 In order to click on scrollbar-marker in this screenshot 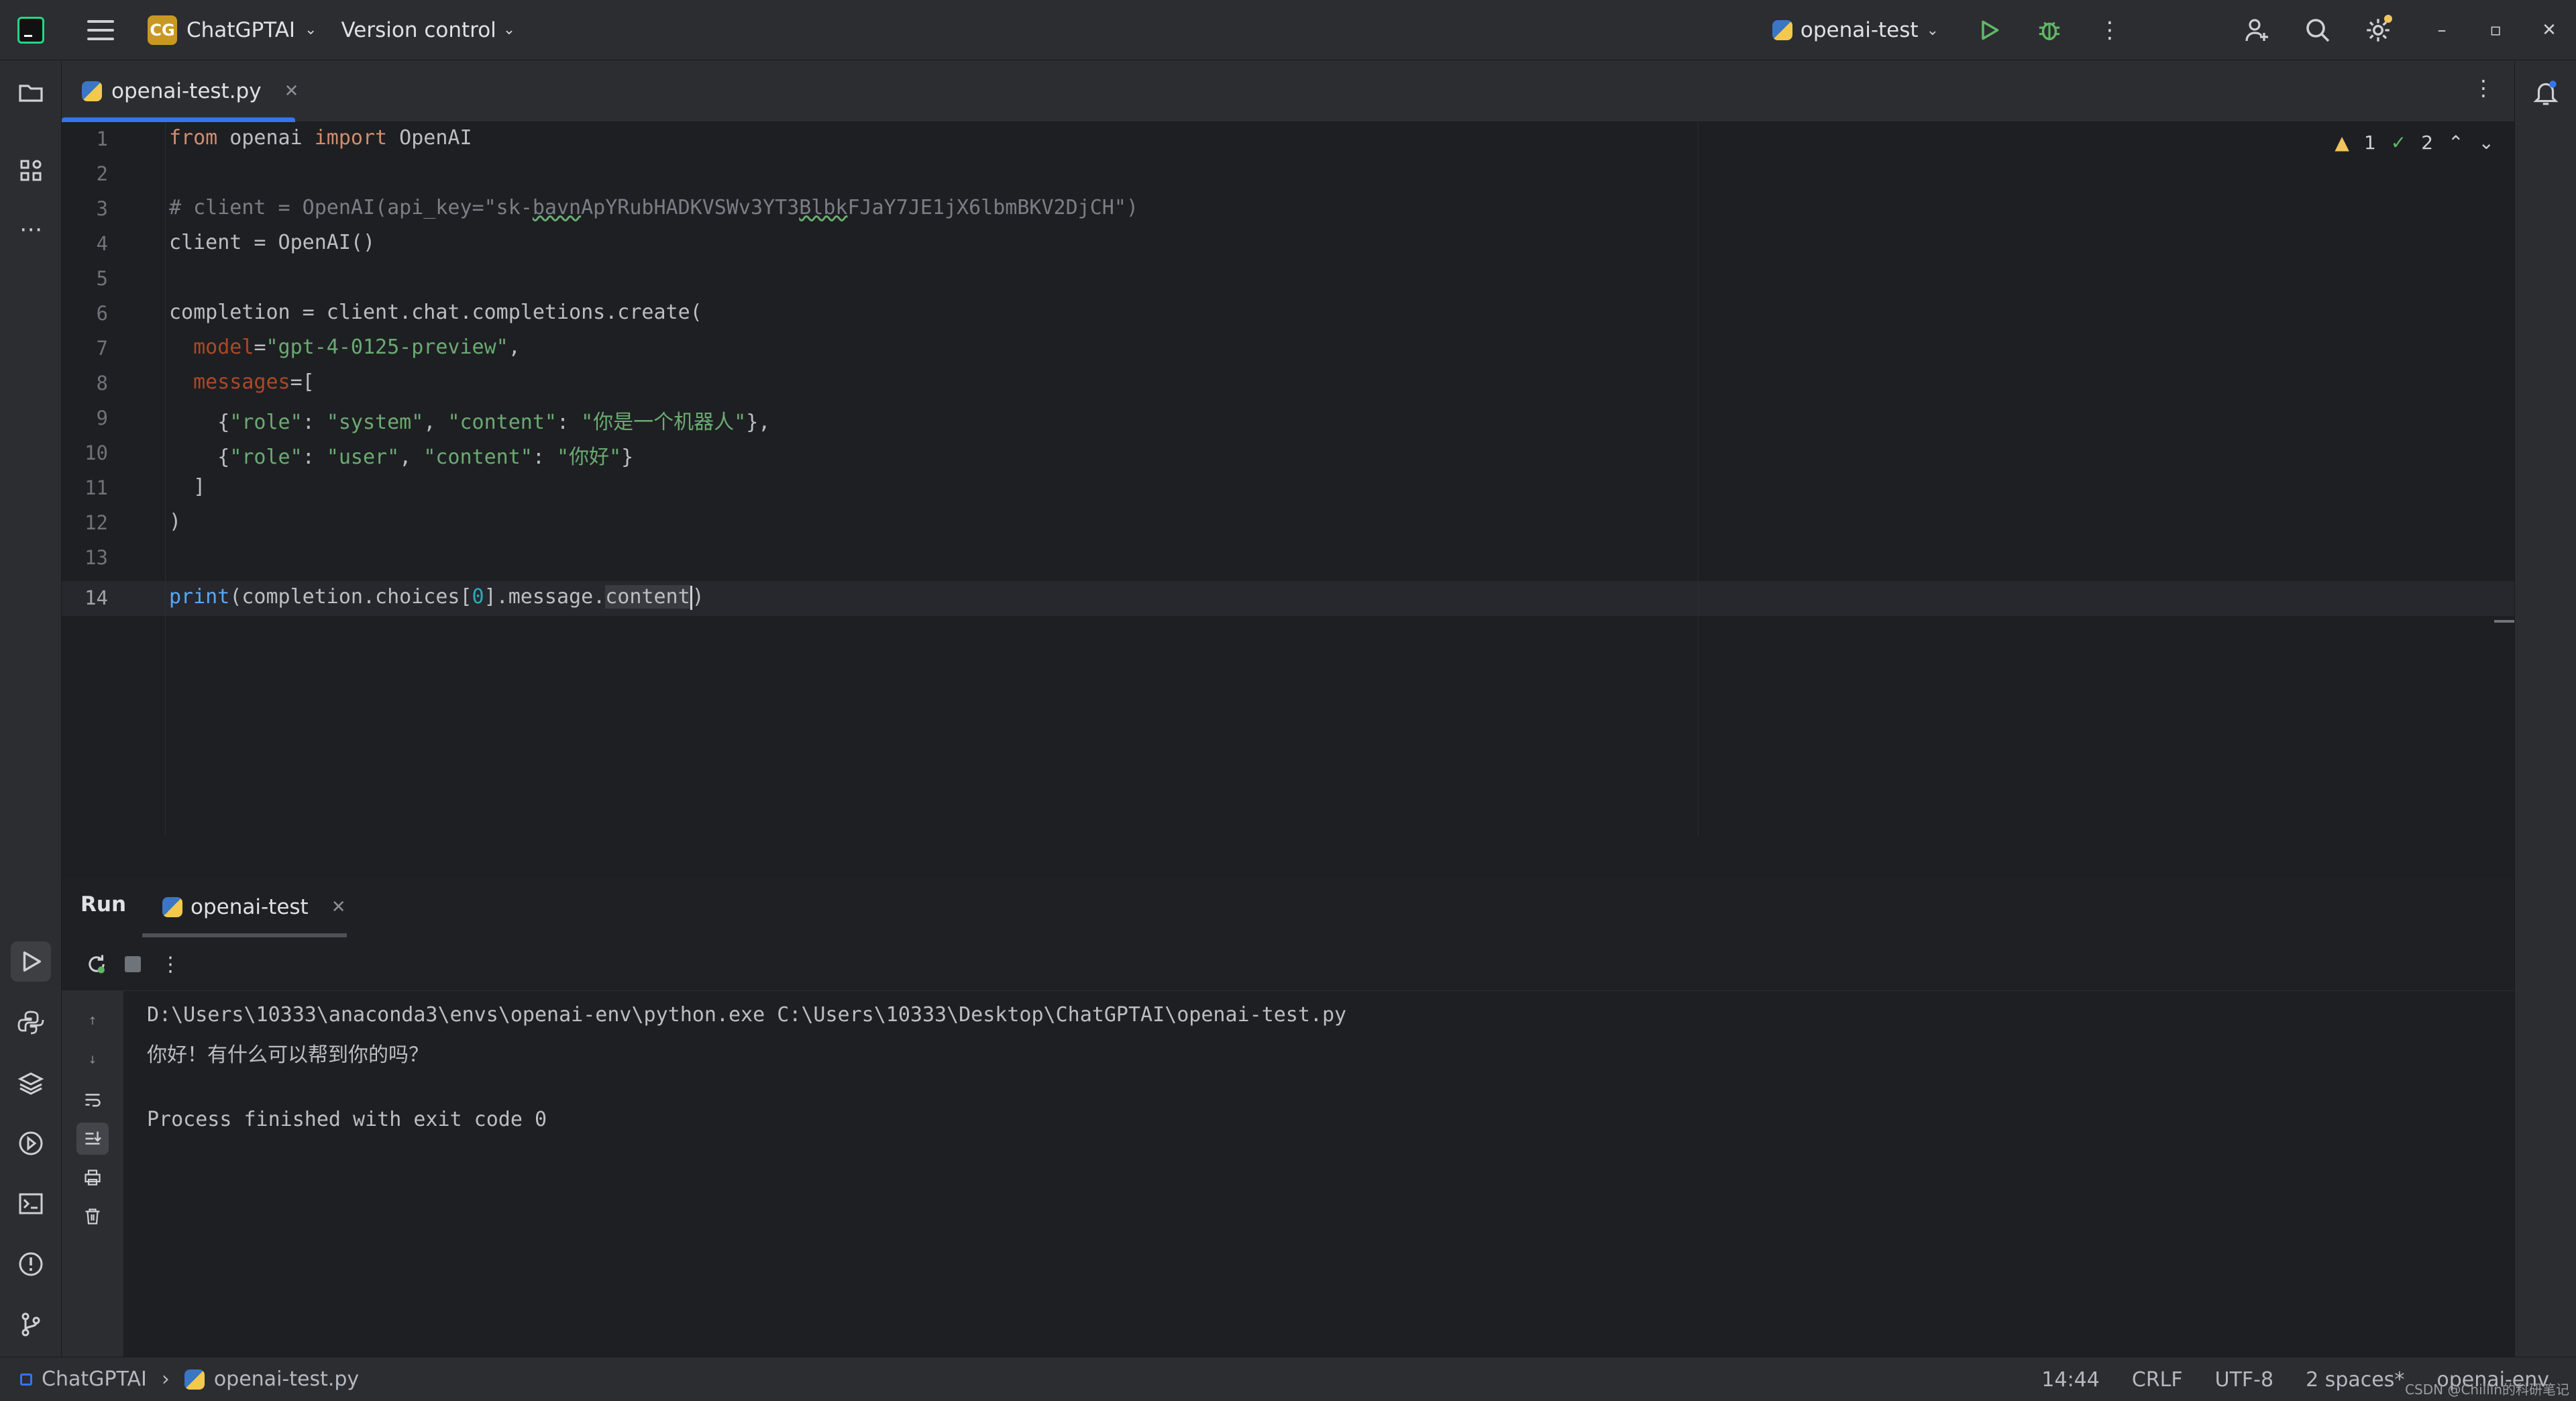, I will do `click(2504, 621)`.